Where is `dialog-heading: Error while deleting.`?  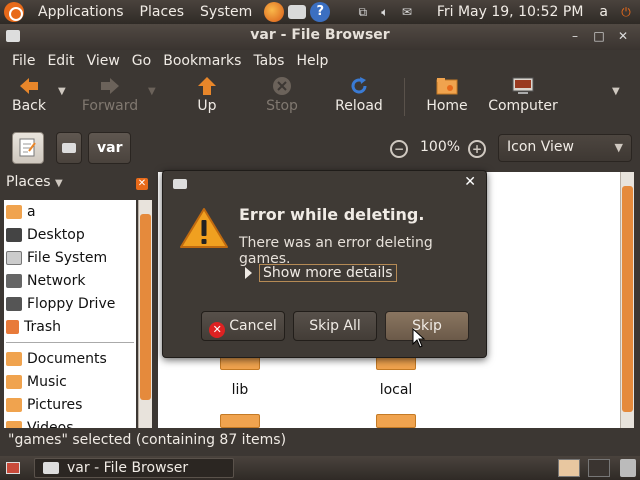 dialog-heading: Error while deleting. is located at coordinates (332, 214).